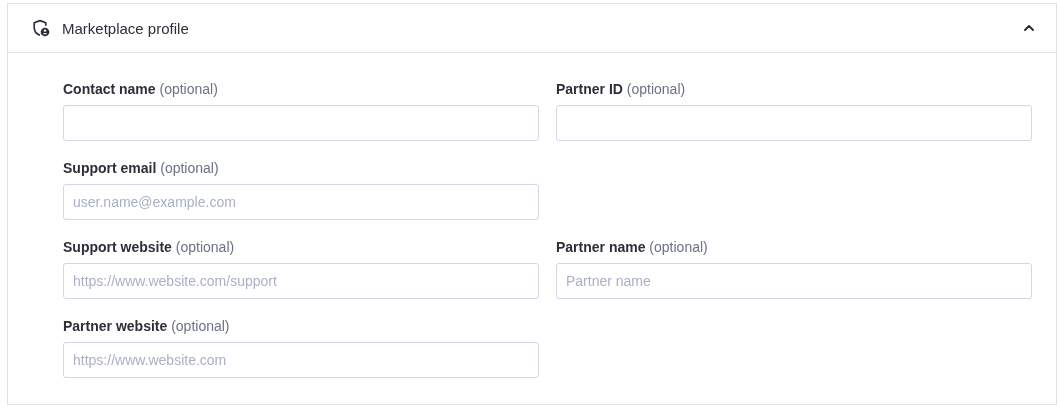 The image size is (1062, 408). Describe the element at coordinates (149, 247) in the screenshot. I see `field-label: Support website (optional)` at that location.